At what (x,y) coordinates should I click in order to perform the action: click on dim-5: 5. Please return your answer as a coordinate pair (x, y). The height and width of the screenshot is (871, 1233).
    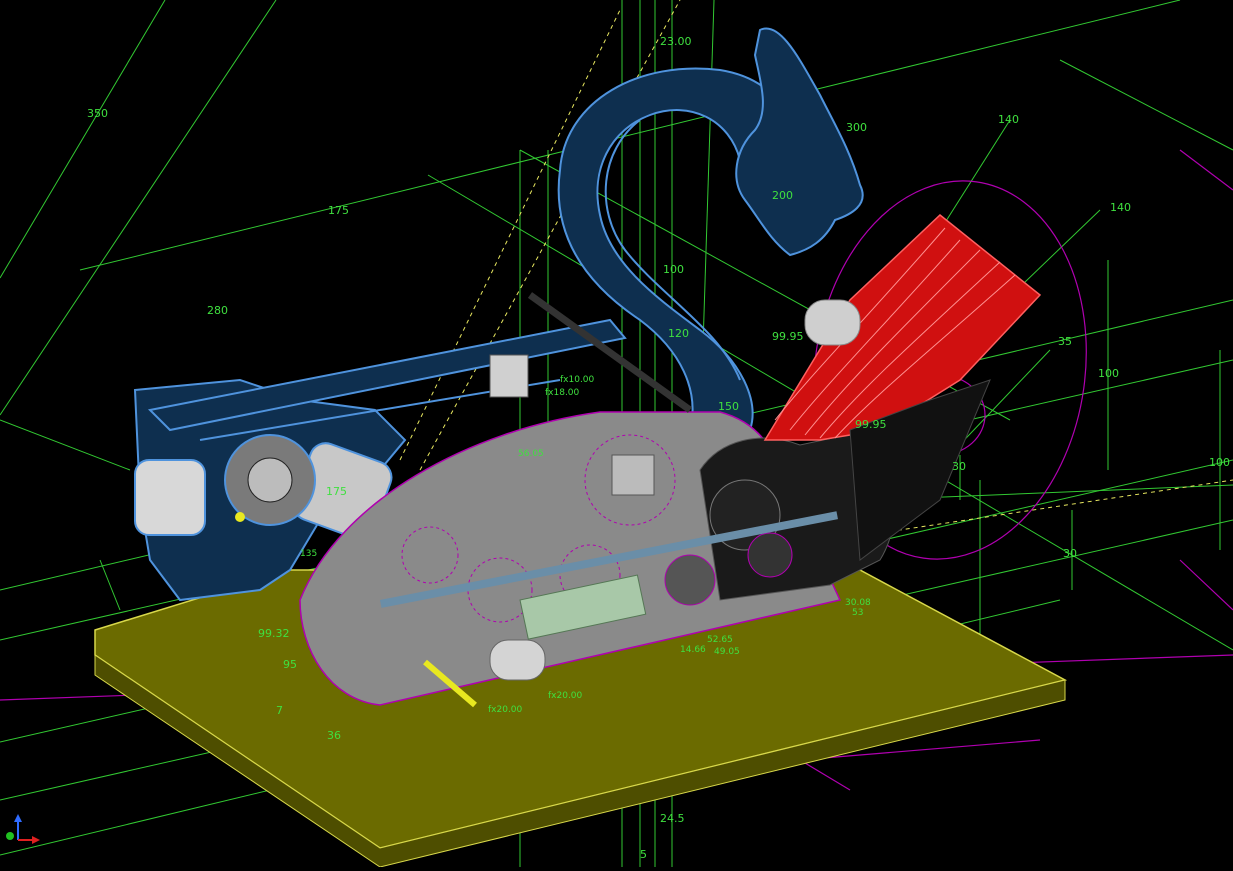
    Looking at the image, I should click on (643, 854).